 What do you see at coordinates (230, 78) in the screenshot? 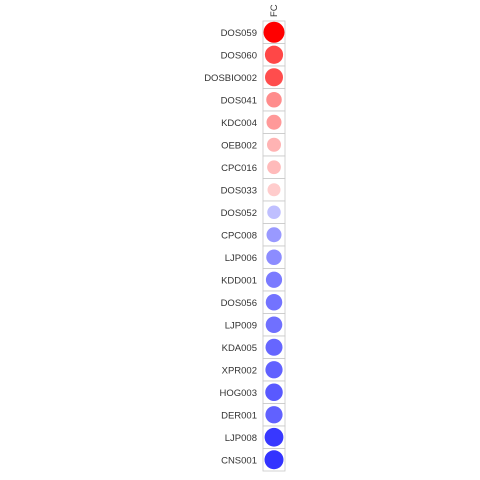
I see `row-label: DOSBIO002` at bounding box center [230, 78].